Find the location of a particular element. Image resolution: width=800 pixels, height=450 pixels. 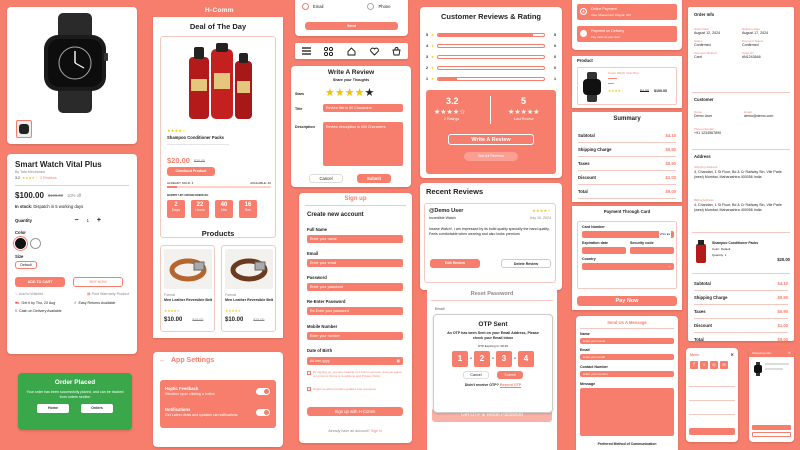

review-description-input: Review description in 500 Characters is located at coordinates (363, 144).